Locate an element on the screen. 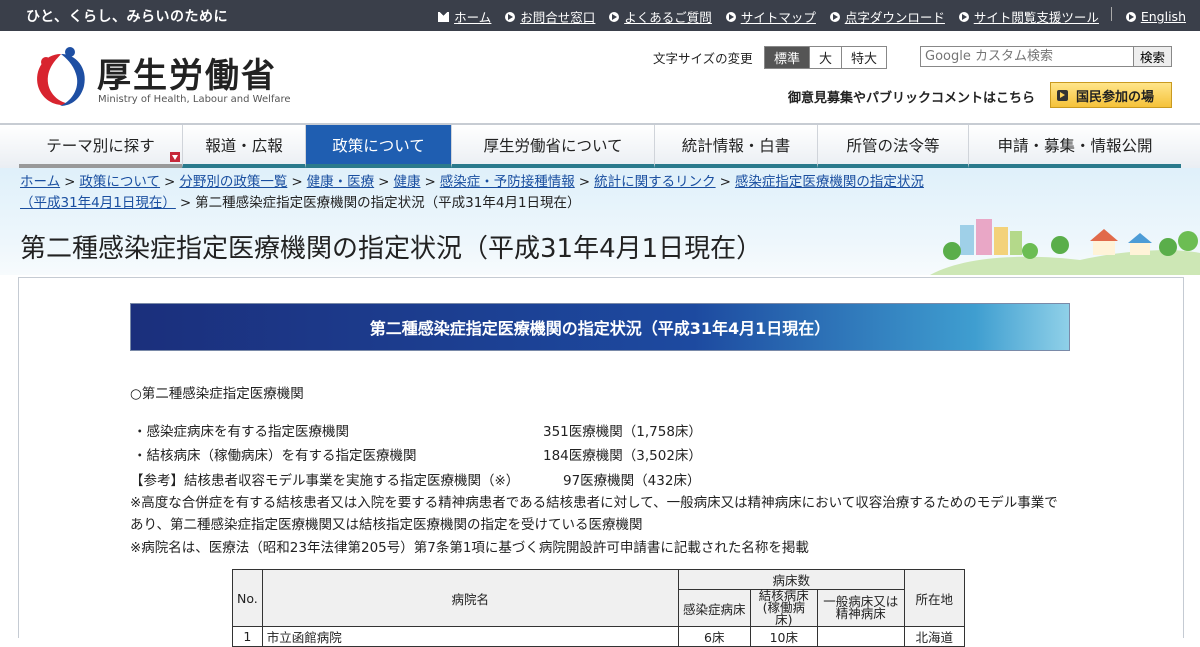  breadcrumb-link: 感染症指定医療機関の指定状況 is located at coordinates (829, 182).